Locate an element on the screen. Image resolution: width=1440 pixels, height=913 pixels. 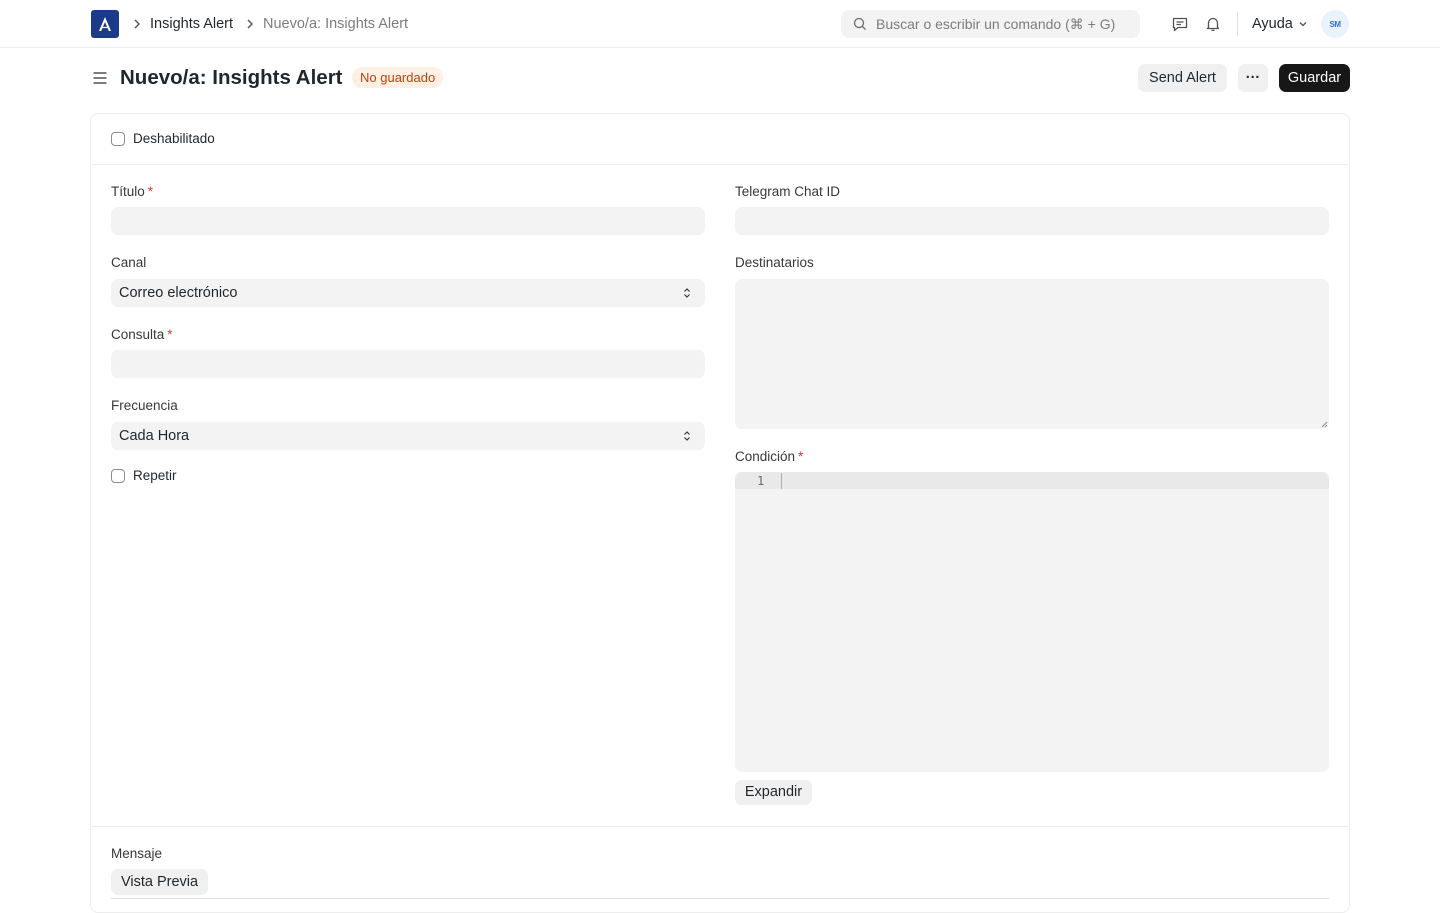
channel-select: Correo electrónico is located at coordinates (408, 293).